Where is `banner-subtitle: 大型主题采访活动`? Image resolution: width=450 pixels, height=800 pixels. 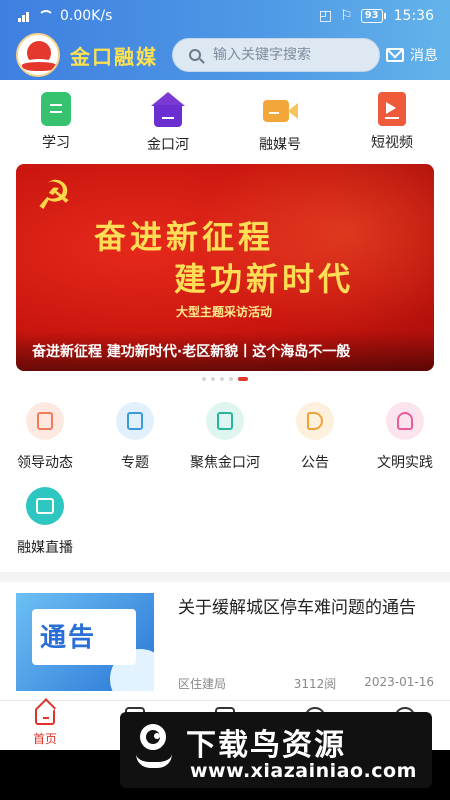
banner-subtitle: 大型主题采访活动 is located at coordinates (224, 312).